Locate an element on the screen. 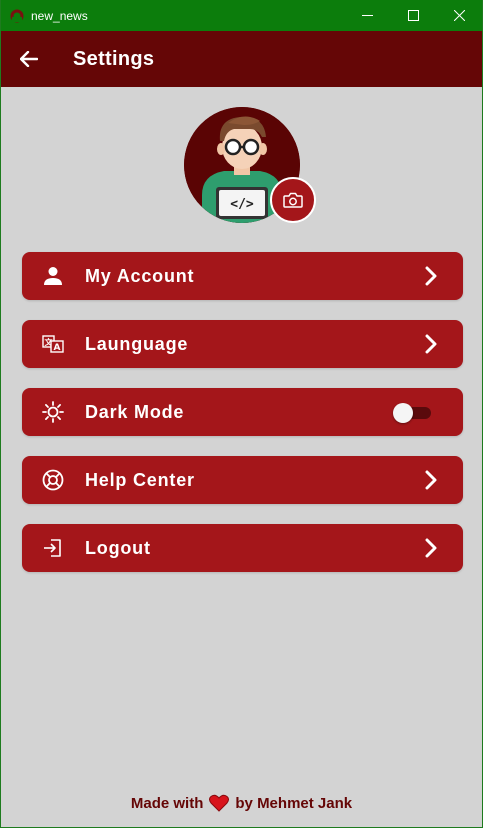 Image resolution: width=483 pixels, height=828 pixels. menu-item-label: Logout is located at coordinates (118, 547).